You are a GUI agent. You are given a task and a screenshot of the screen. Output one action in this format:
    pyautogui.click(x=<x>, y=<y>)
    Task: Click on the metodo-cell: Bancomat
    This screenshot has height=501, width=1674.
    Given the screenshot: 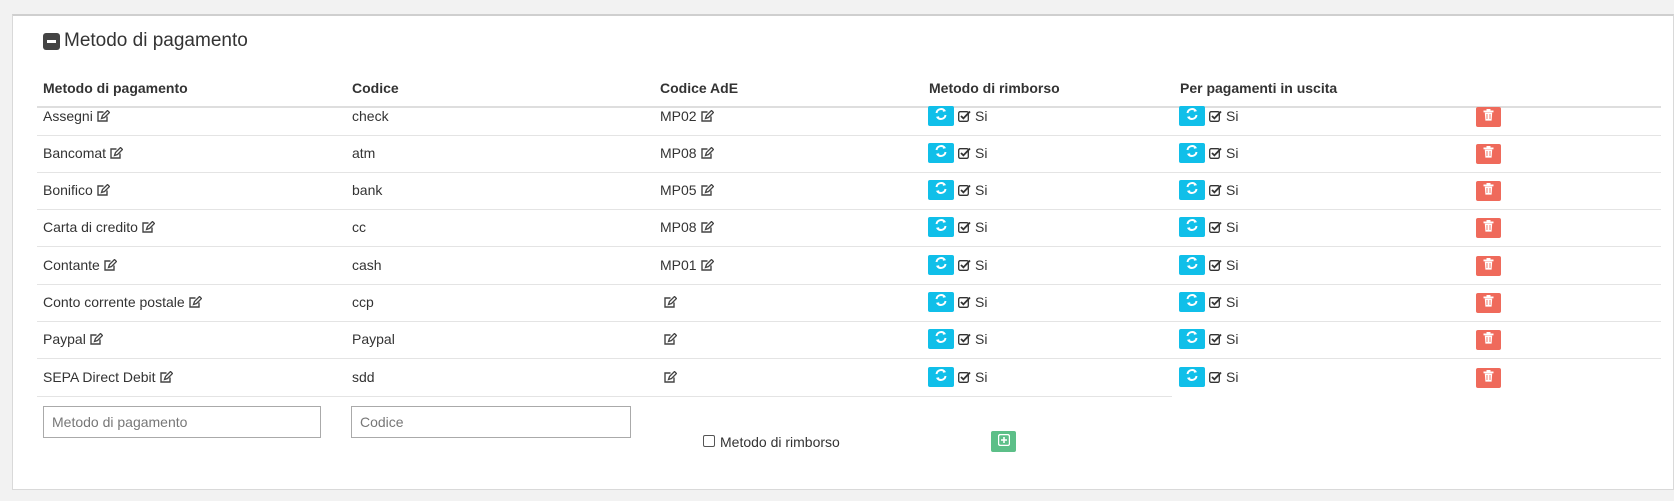 What is the action you would take?
    pyautogui.click(x=83, y=153)
    